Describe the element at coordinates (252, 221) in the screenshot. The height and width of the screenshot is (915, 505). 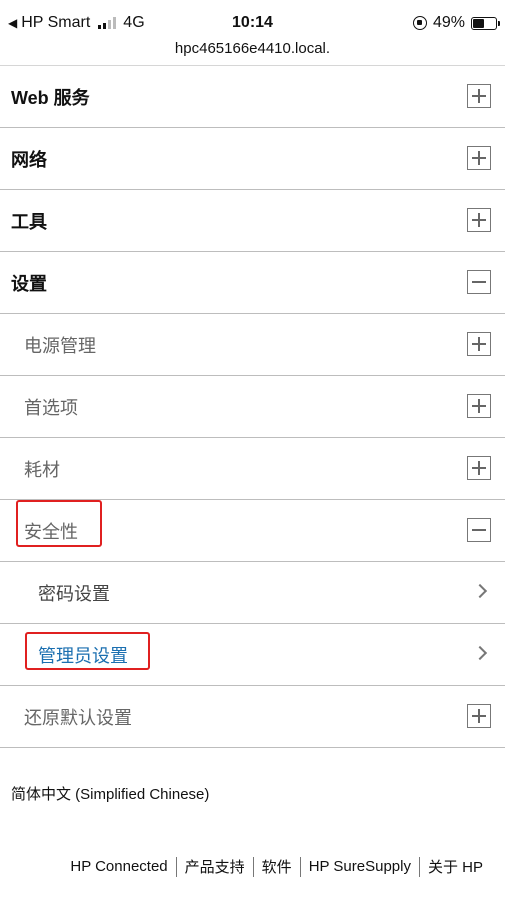
I see `menu-item-tools: 工具` at that location.